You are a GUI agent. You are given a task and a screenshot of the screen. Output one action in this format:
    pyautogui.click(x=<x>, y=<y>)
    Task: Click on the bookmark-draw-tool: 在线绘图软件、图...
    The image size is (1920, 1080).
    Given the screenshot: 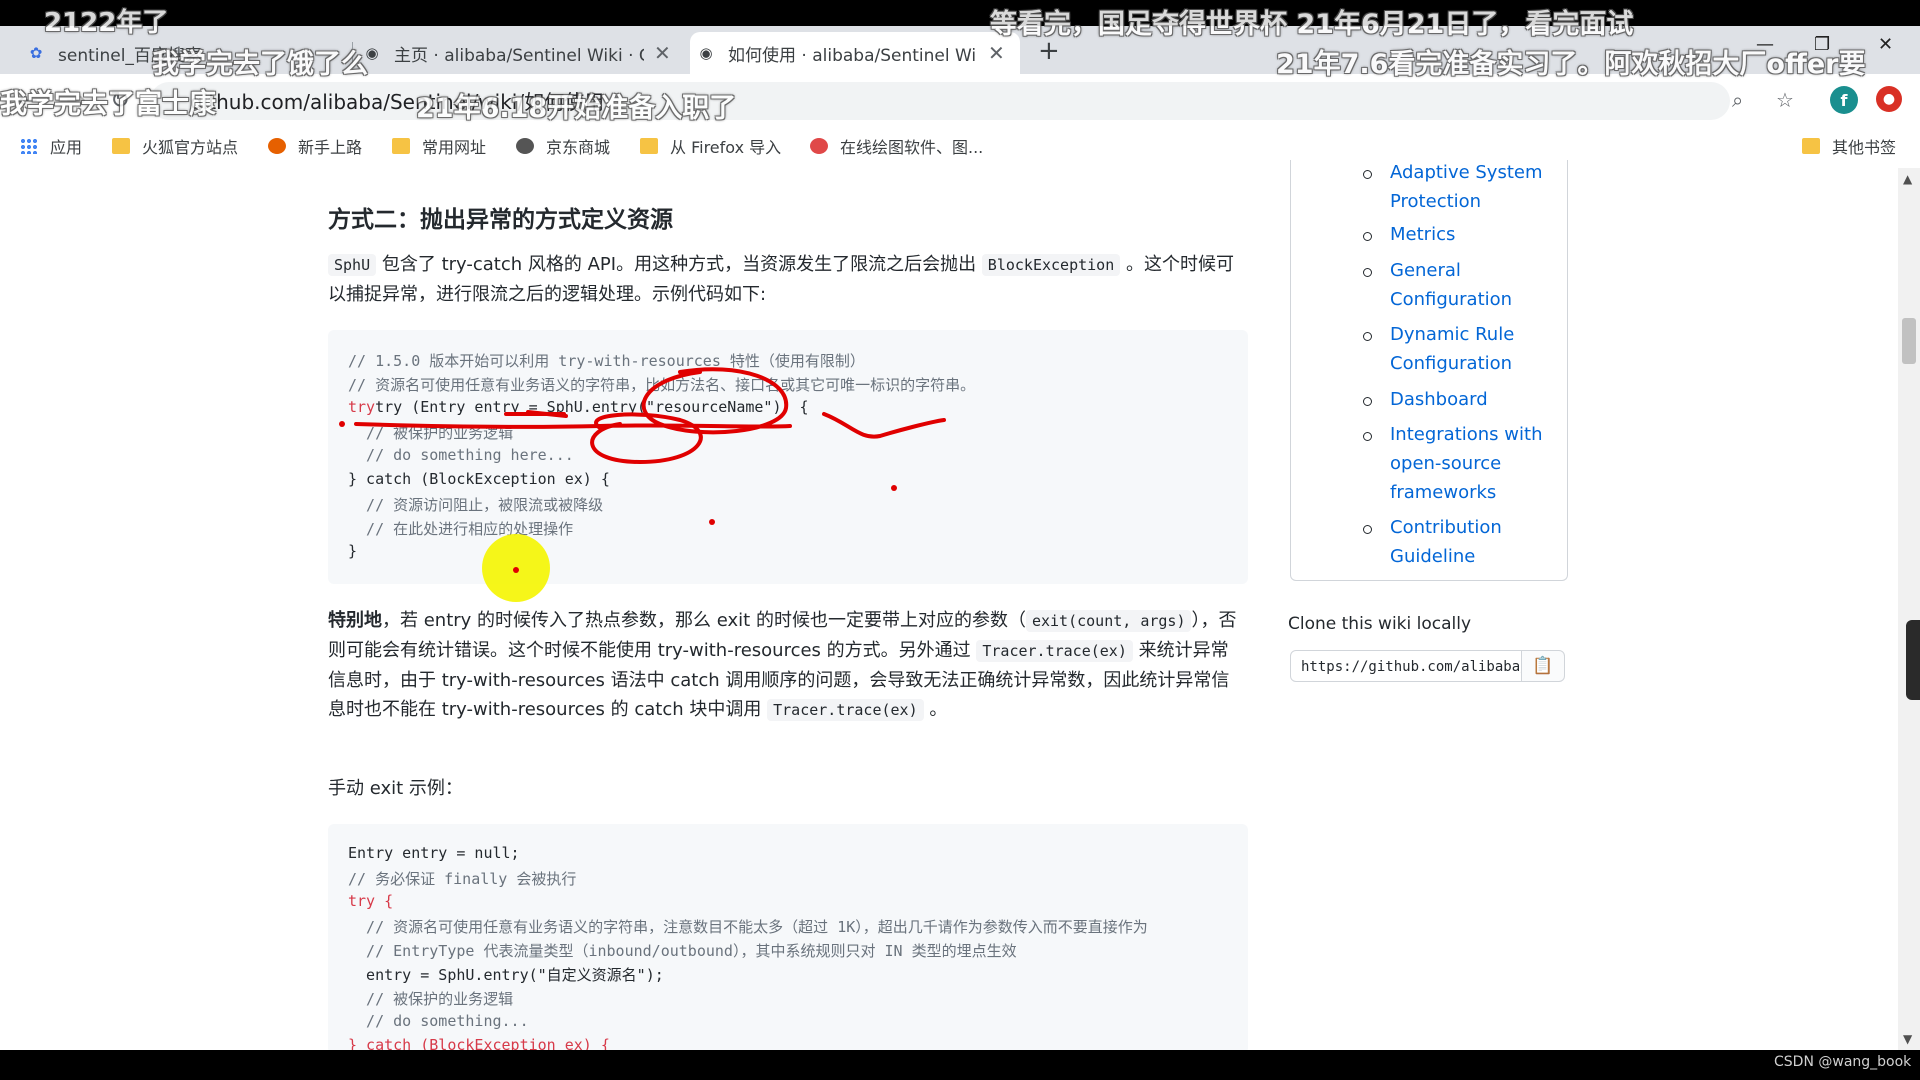 What is the action you would take?
    pyautogui.click(x=896, y=146)
    